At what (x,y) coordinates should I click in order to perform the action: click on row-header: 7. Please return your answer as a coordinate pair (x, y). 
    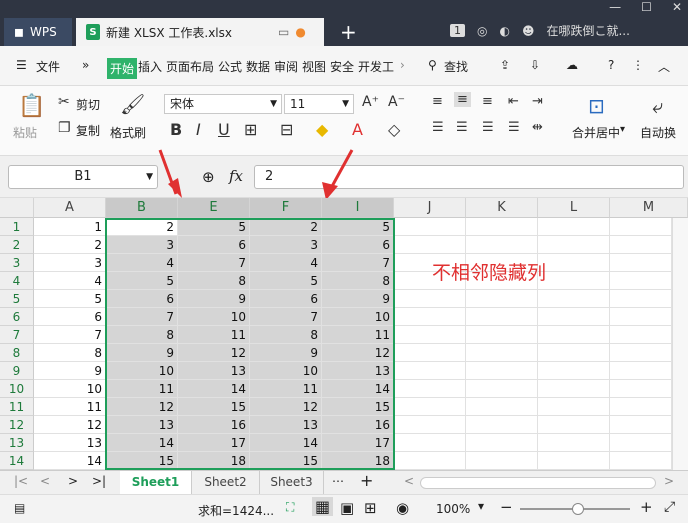
    Looking at the image, I should click on (17, 335).